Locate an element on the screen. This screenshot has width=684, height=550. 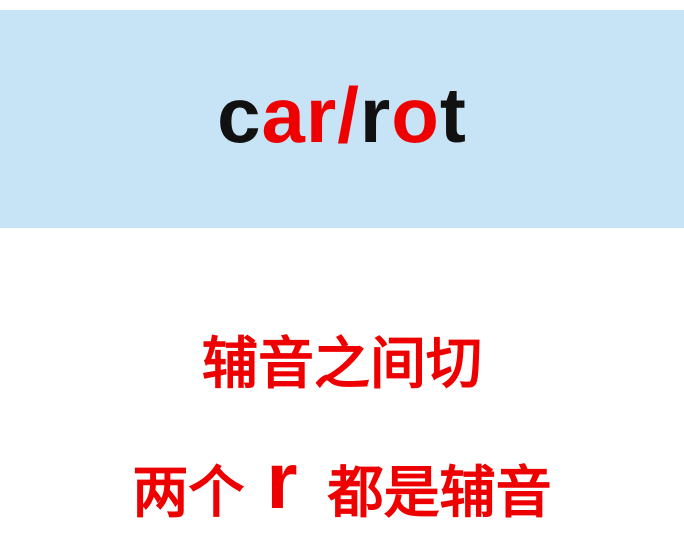
word-part-t: t is located at coordinates (453, 115).